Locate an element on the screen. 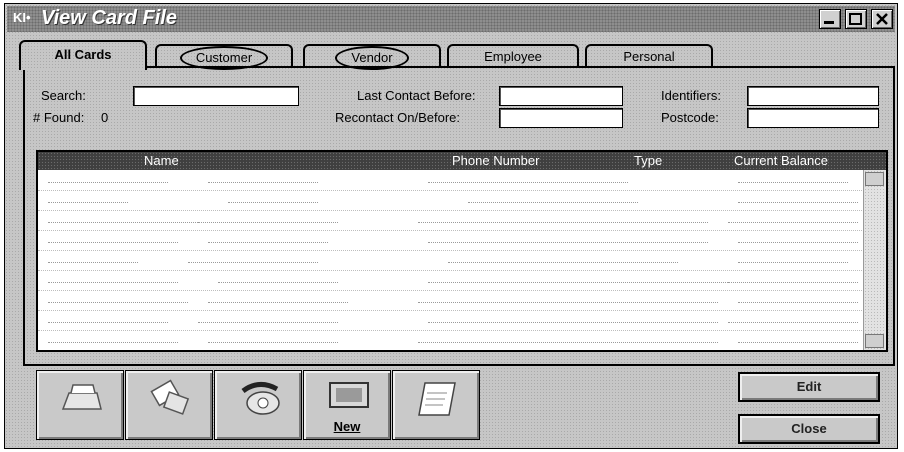 The image size is (904, 452). table-header: Name Phone Number Type Current Balance is located at coordinates (462, 161).